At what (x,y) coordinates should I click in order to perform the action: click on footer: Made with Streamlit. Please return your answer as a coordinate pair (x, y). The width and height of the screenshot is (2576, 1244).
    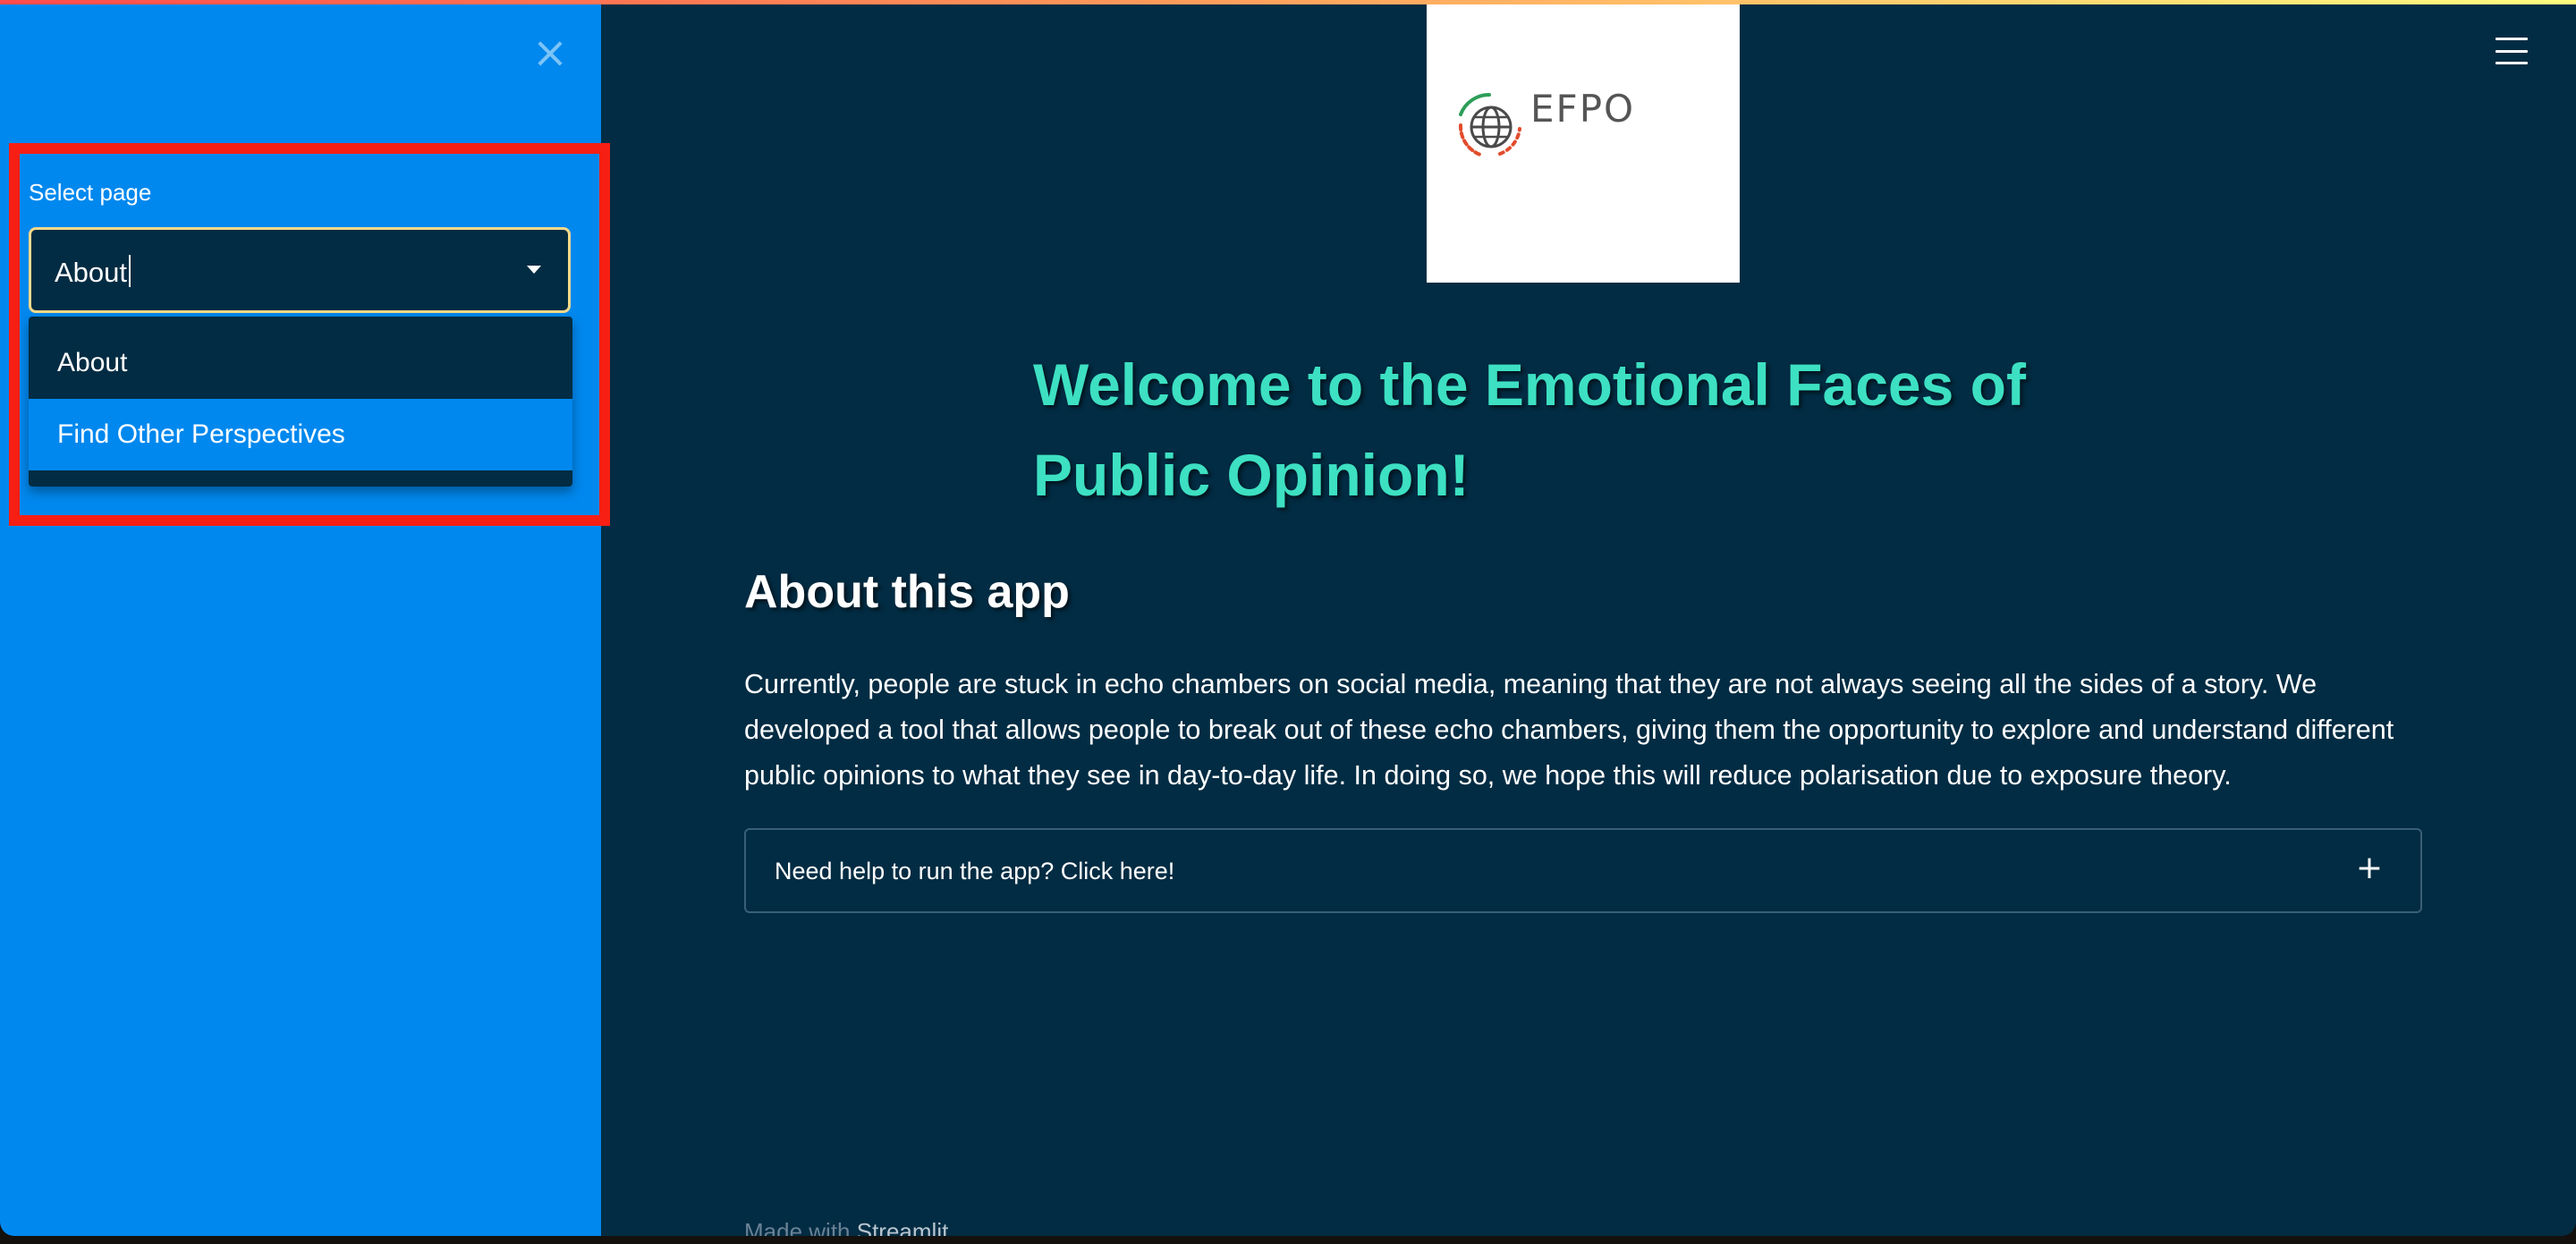
    Looking at the image, I should click on (846, 1227).